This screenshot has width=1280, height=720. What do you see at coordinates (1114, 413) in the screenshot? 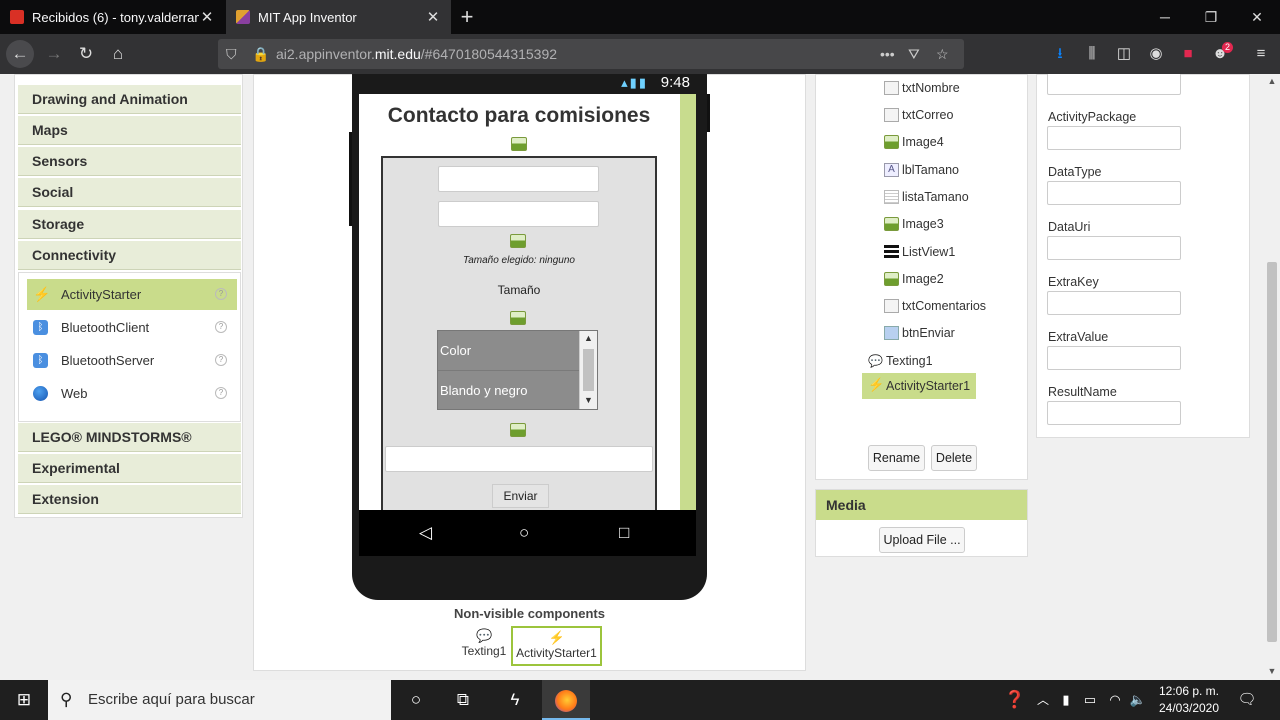
I see `resultname-input` at bounding box center [1114, 413].